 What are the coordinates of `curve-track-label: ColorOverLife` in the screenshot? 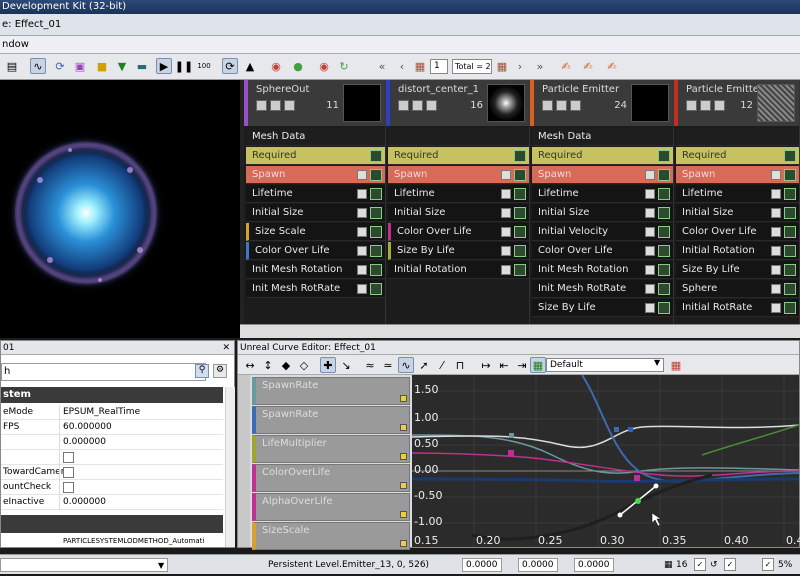 It's located at (331, 478).